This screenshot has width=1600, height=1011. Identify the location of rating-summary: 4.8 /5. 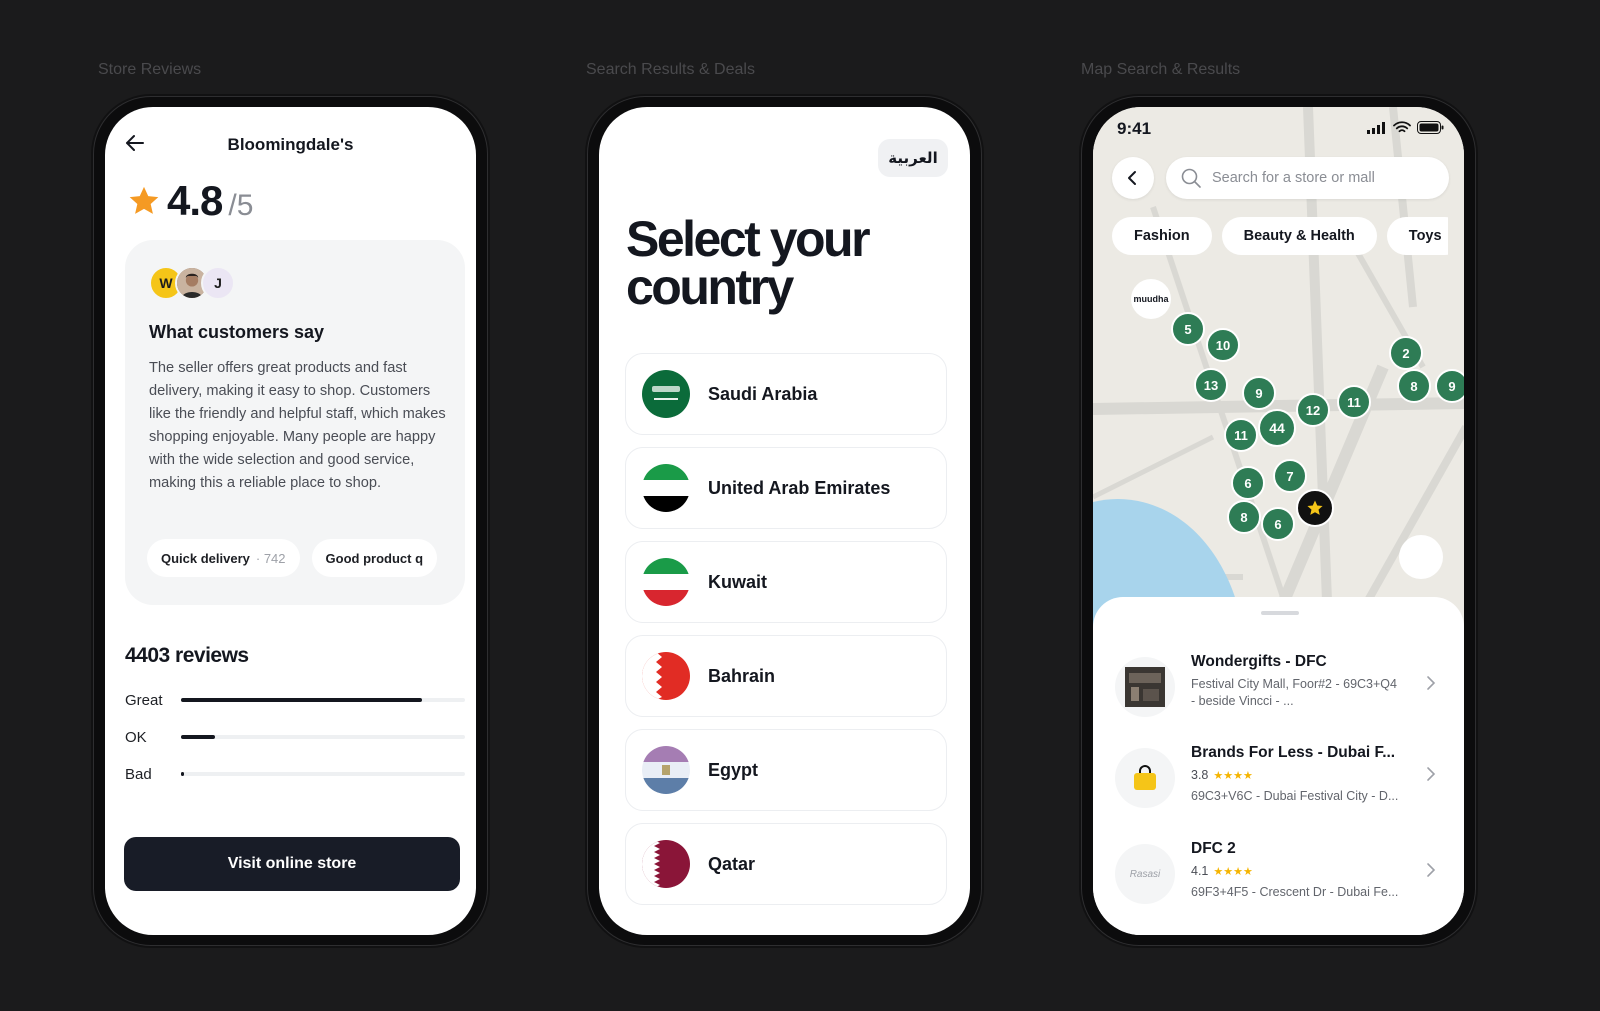
(190, 201).